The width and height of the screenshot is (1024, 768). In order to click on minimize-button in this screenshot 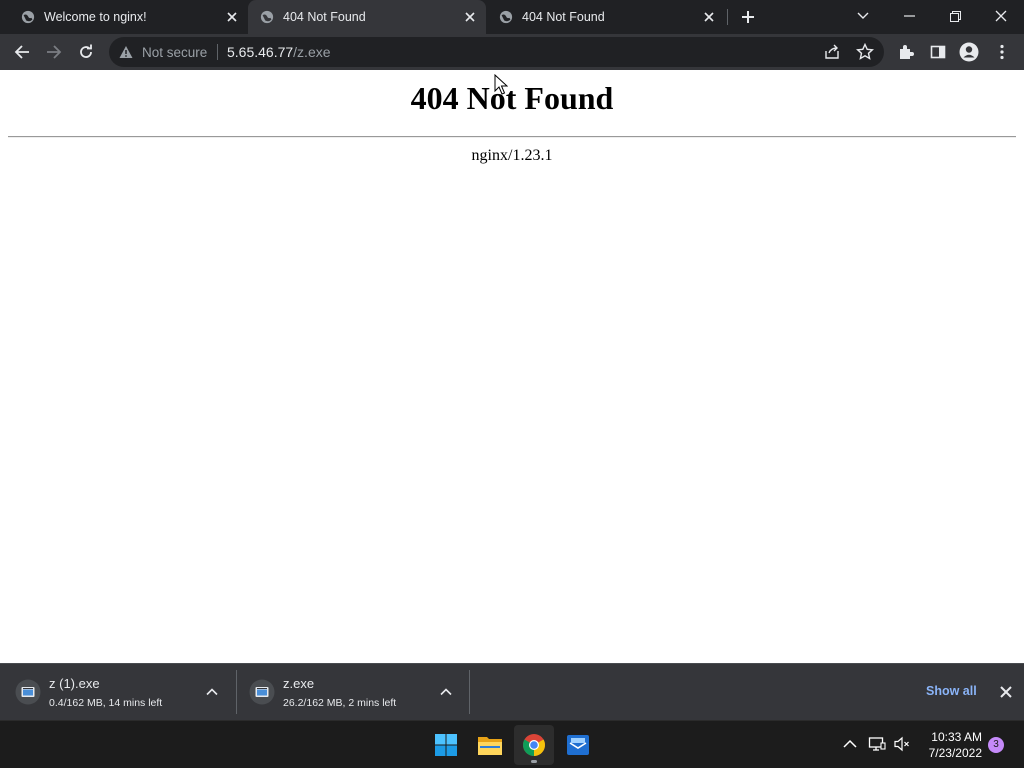, I will do `click(909, 16)`.